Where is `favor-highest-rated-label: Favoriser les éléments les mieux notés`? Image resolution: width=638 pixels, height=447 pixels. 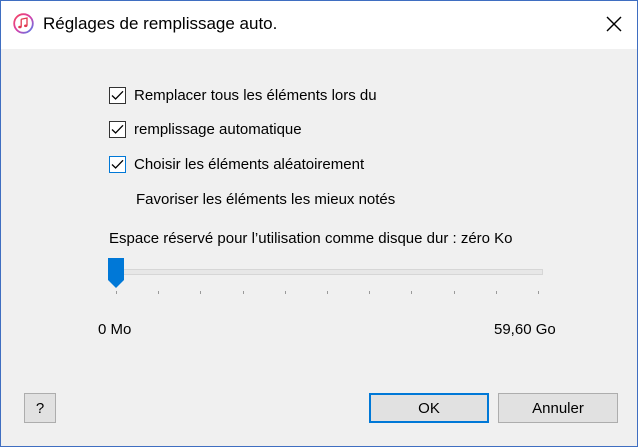
favor-highest-rated-label: Favoriser les éléments les mieux notés is located at coordinates (266, 199).